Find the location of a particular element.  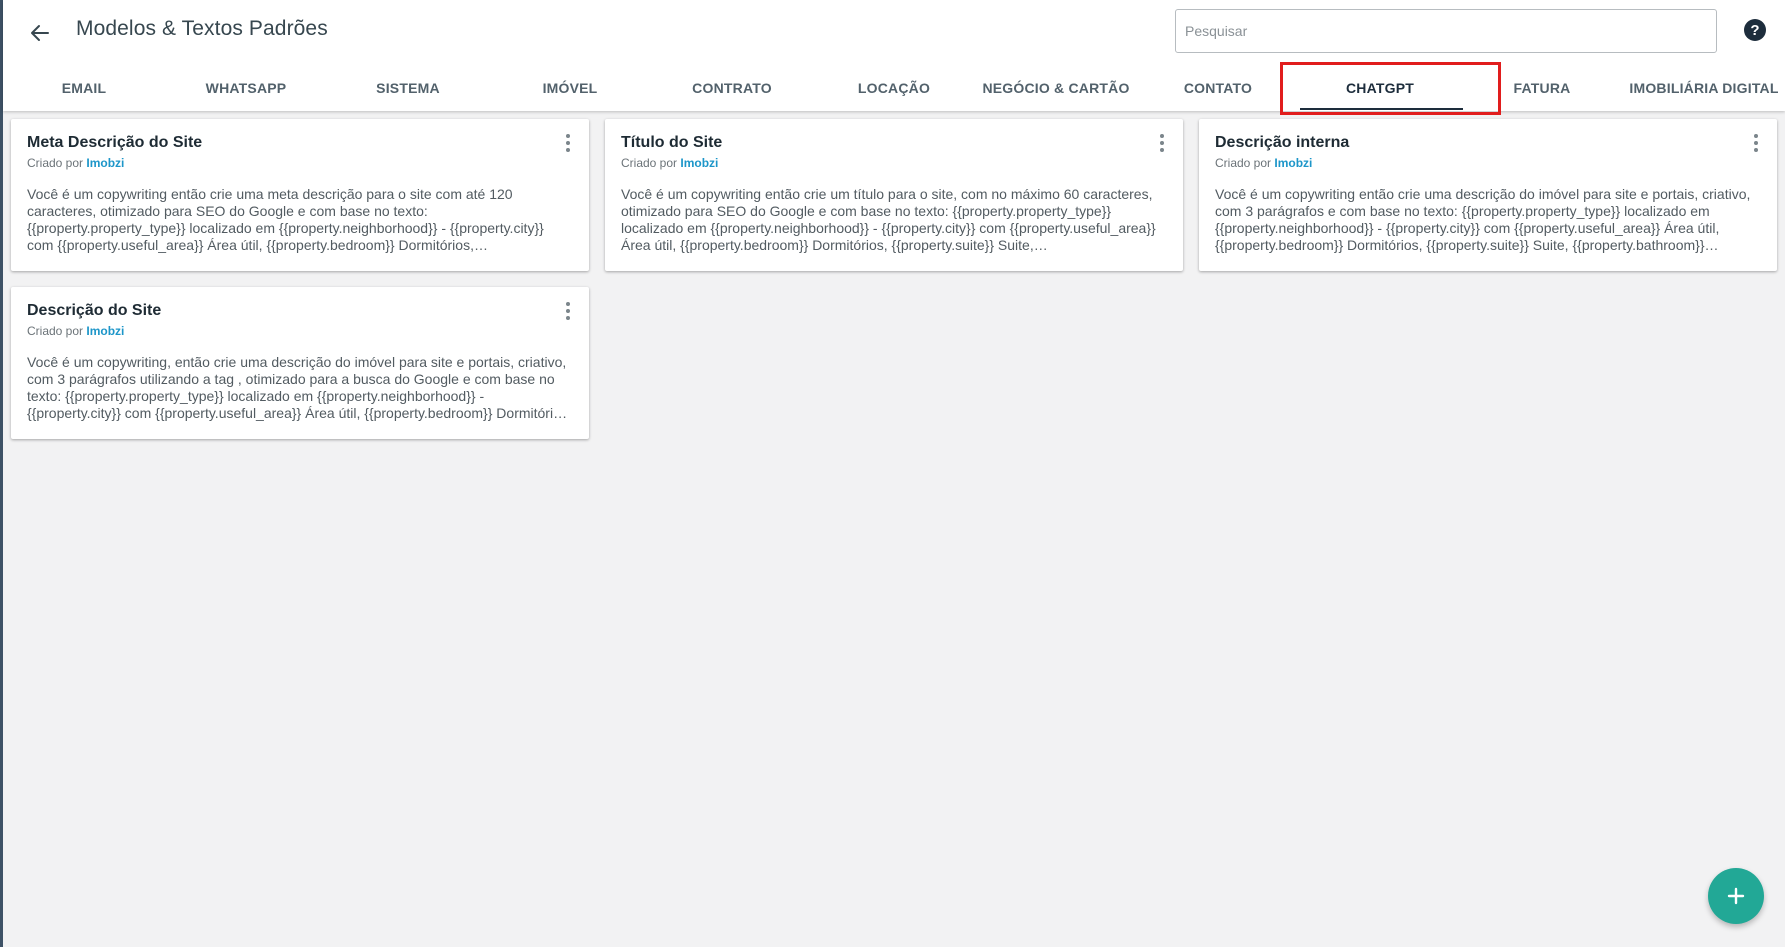

active-tab-indicator is located at coordinates (1381, 109).